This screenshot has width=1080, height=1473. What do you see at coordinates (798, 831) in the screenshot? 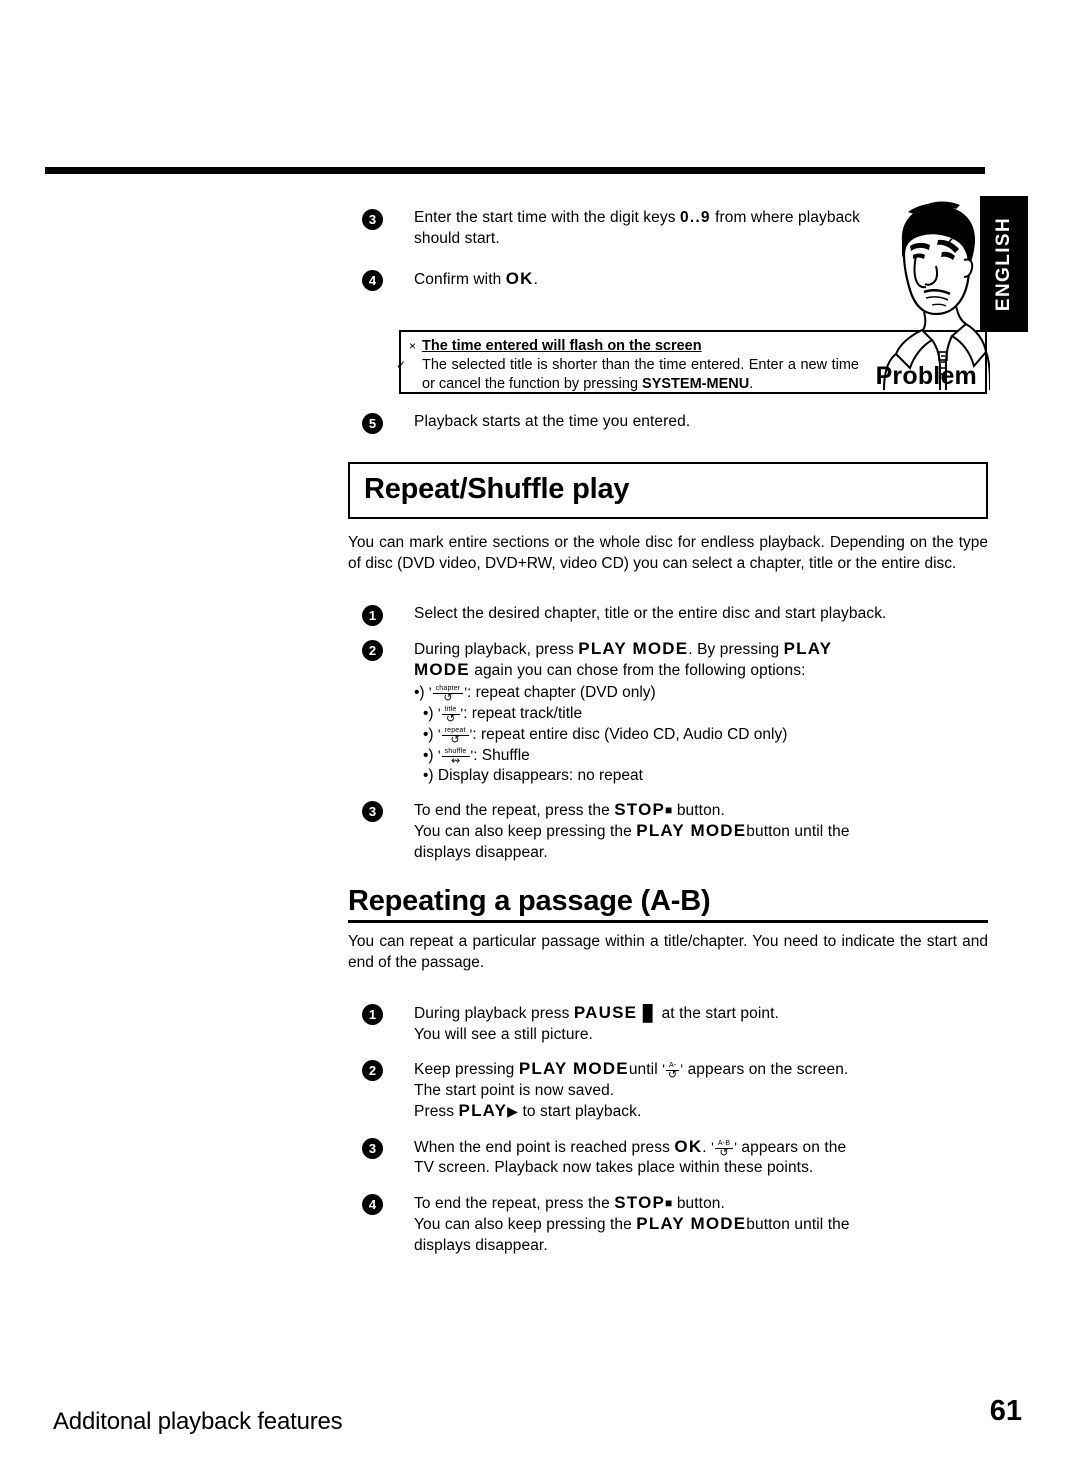
I see `line2-post: button until the` at bounding box center [798, 831].